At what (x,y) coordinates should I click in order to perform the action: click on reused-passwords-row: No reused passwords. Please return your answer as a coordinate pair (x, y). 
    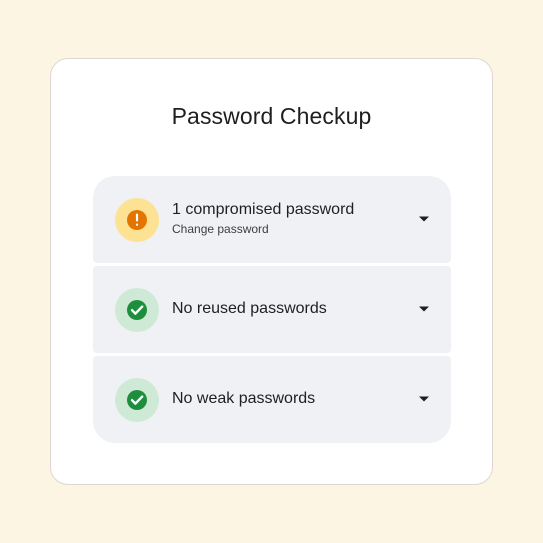
    Looking at the image, I should click on (272, 309).